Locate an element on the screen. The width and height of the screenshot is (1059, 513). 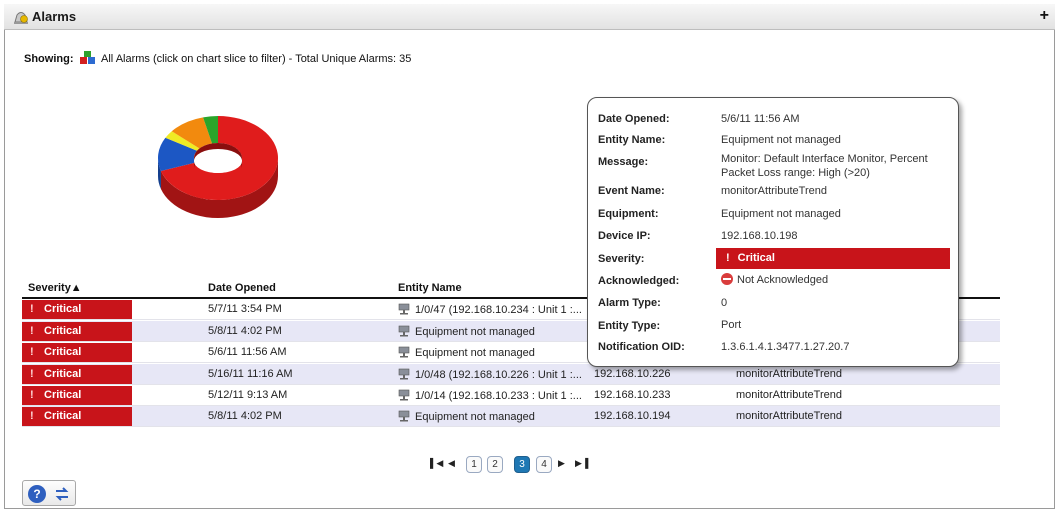
next-page-icon: ▶ is located at coordinates (561, 463).